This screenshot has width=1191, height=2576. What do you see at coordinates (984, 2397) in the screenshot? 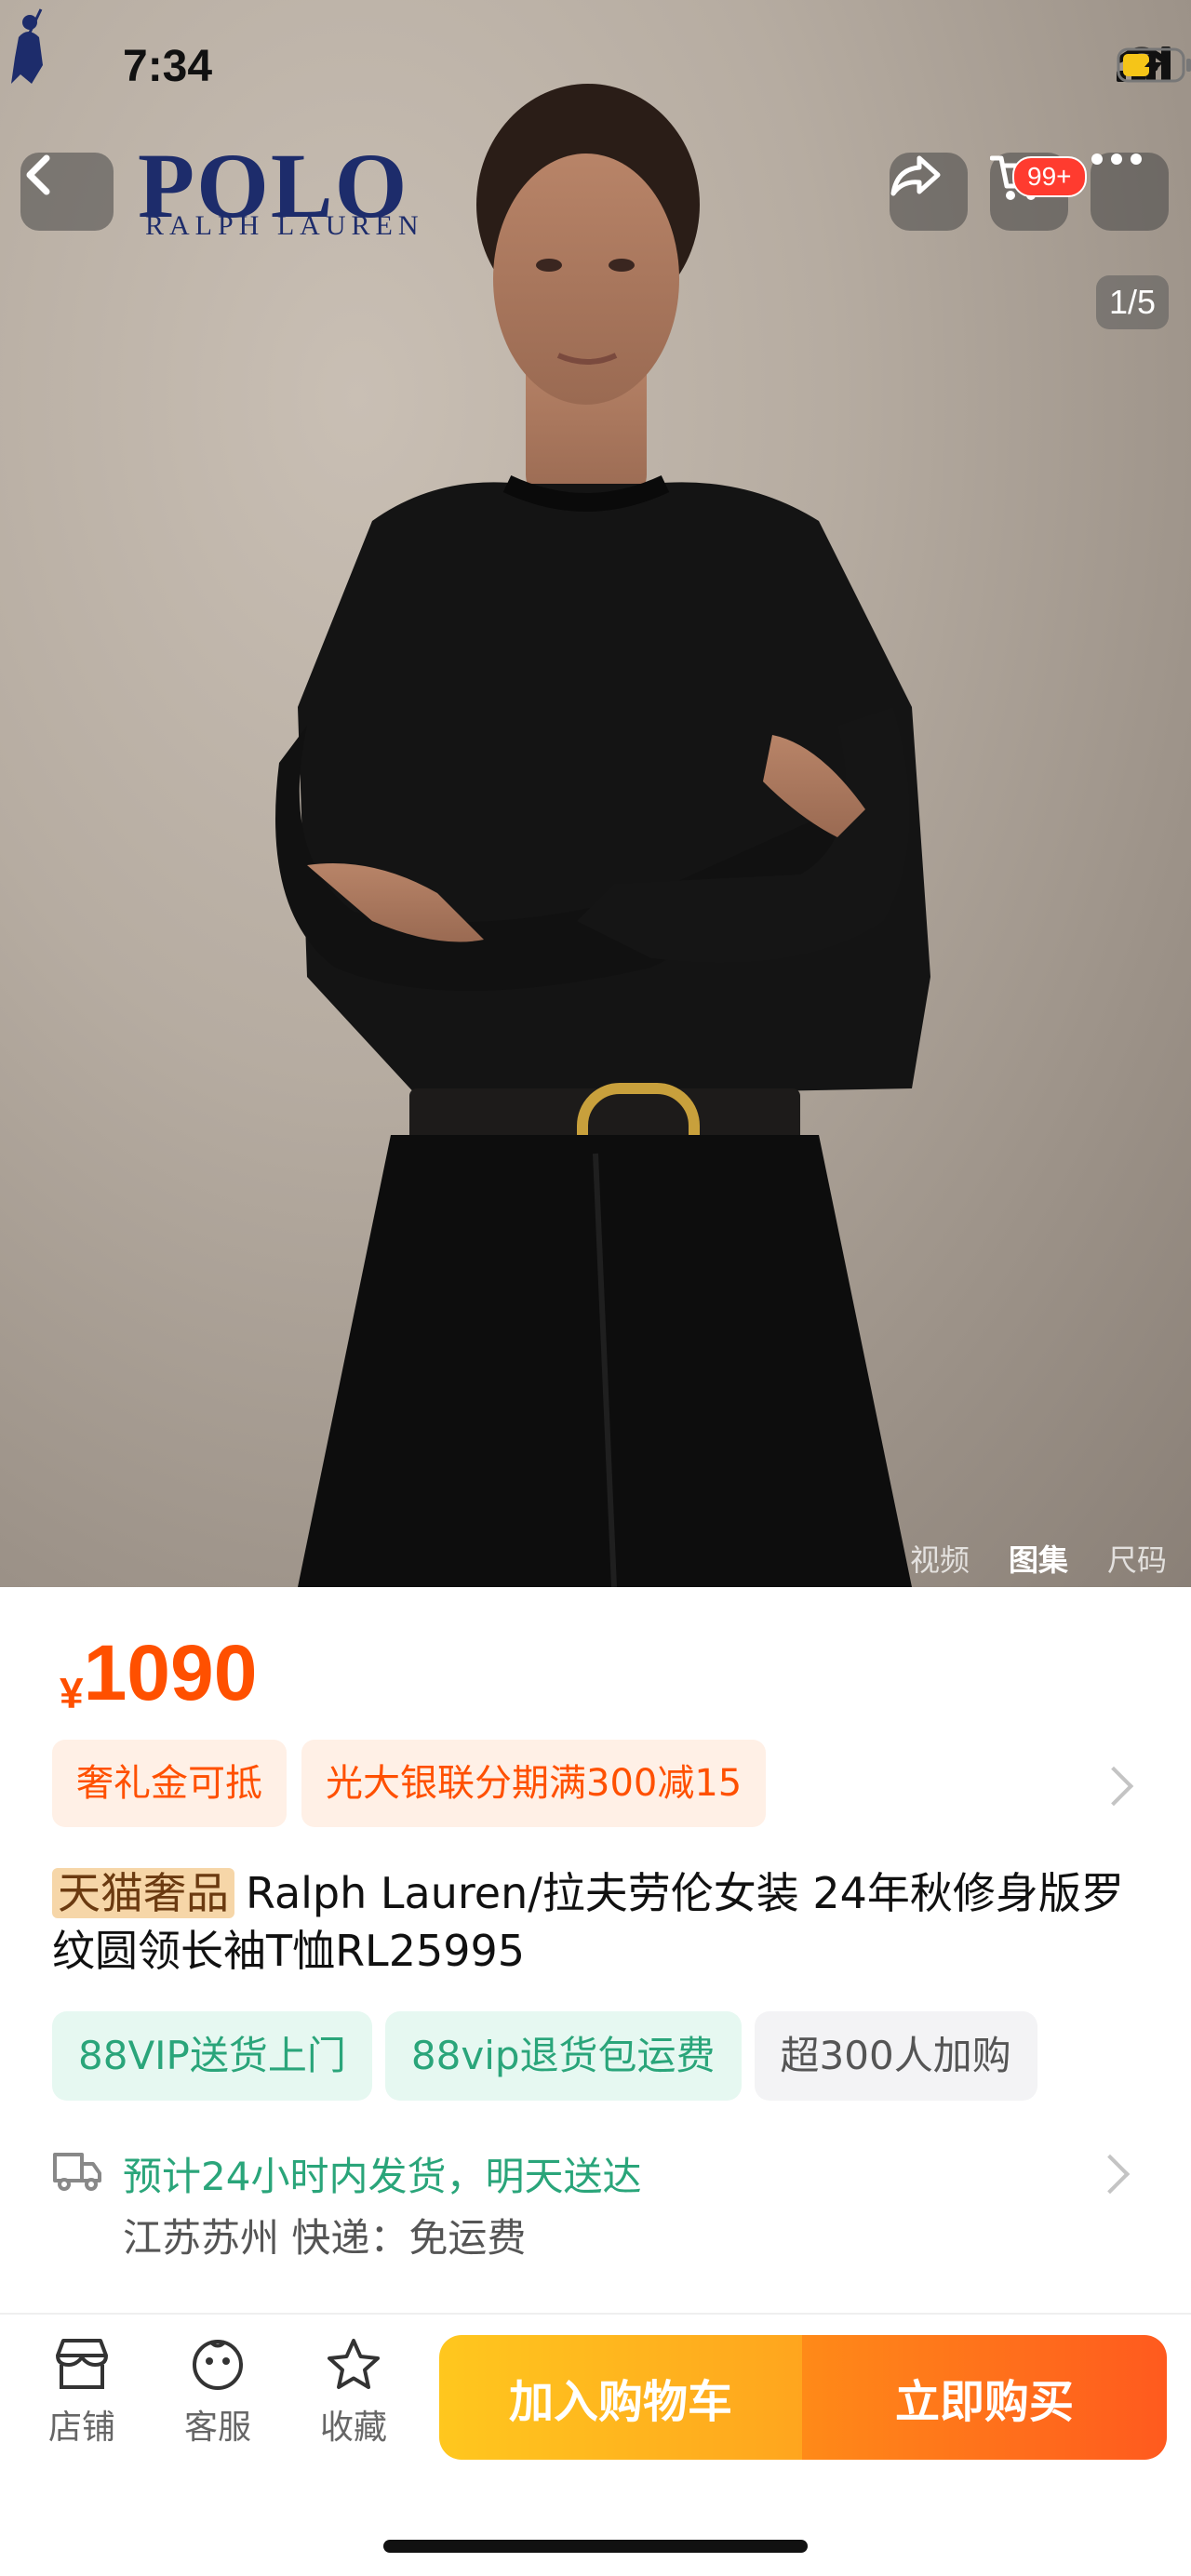
I see `buy-now-button: 立即购买` at bounding box center [984, 2397].